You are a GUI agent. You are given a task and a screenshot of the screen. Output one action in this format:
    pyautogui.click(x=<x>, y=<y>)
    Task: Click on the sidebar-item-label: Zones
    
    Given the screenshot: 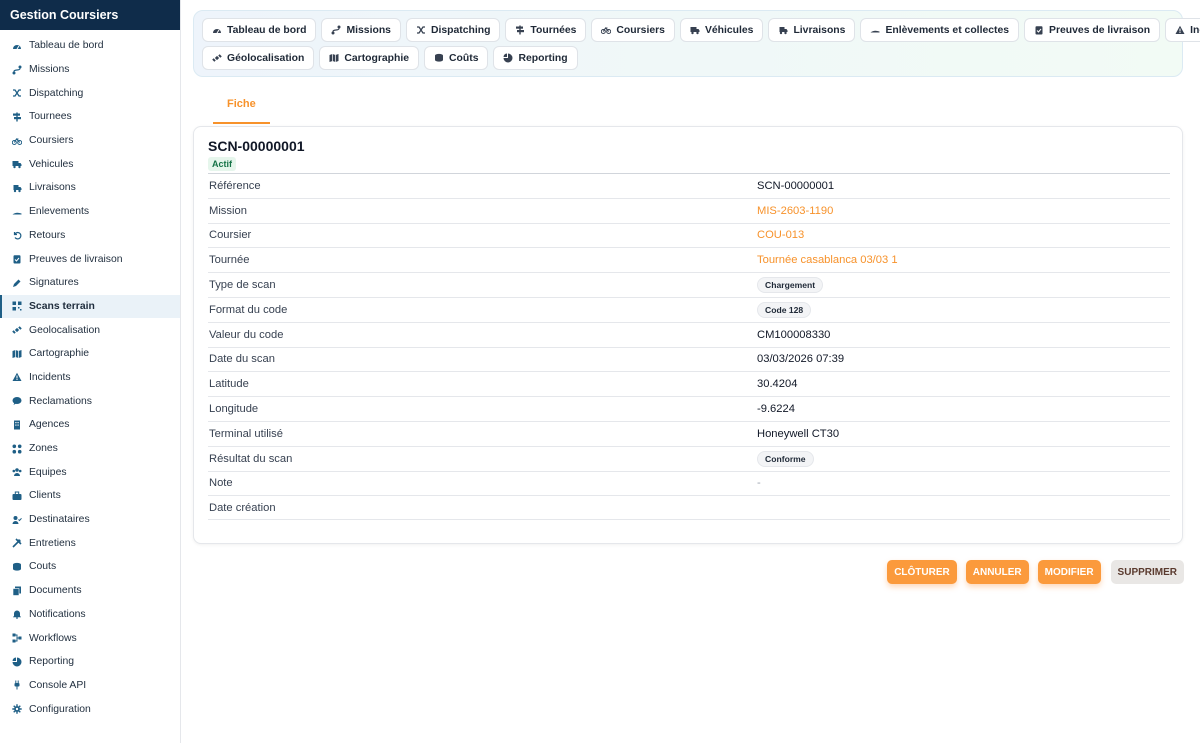 What is the action you would take?
    pyautogui.click(x=43, y=449)
    